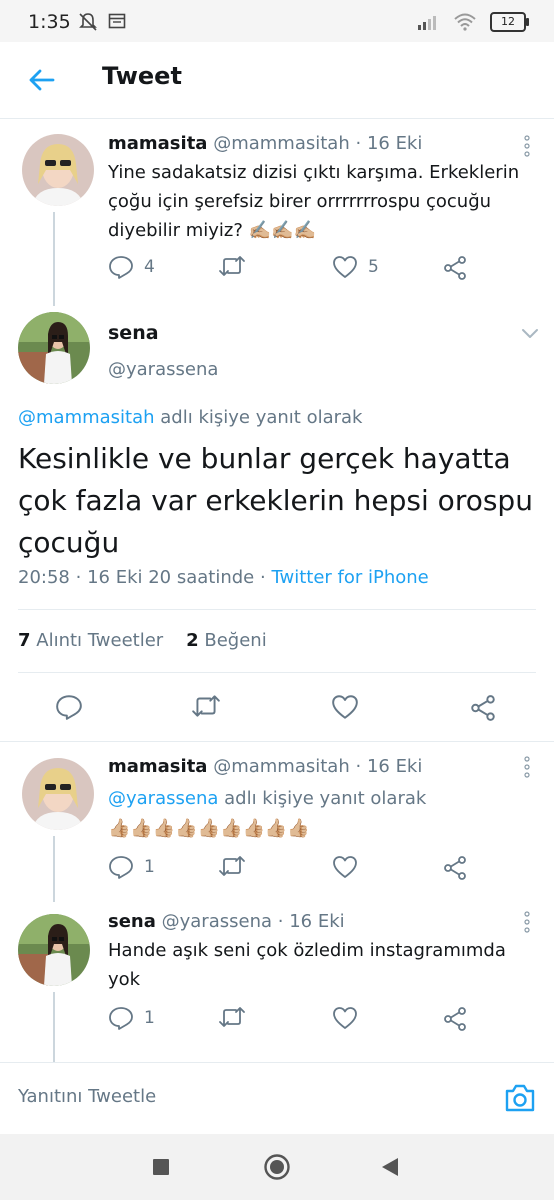 The width and height of the screenshot is (554, 1200). I want to click on like-stat: 2 Beğeni, so click(226, 640).